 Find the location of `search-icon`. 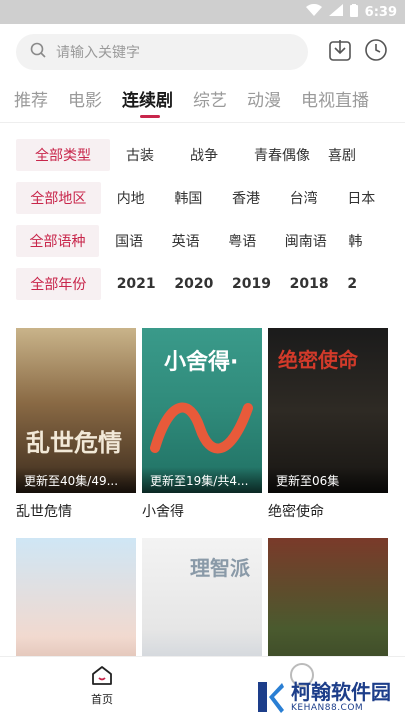

search-icon is located at coordinates (38, 52).